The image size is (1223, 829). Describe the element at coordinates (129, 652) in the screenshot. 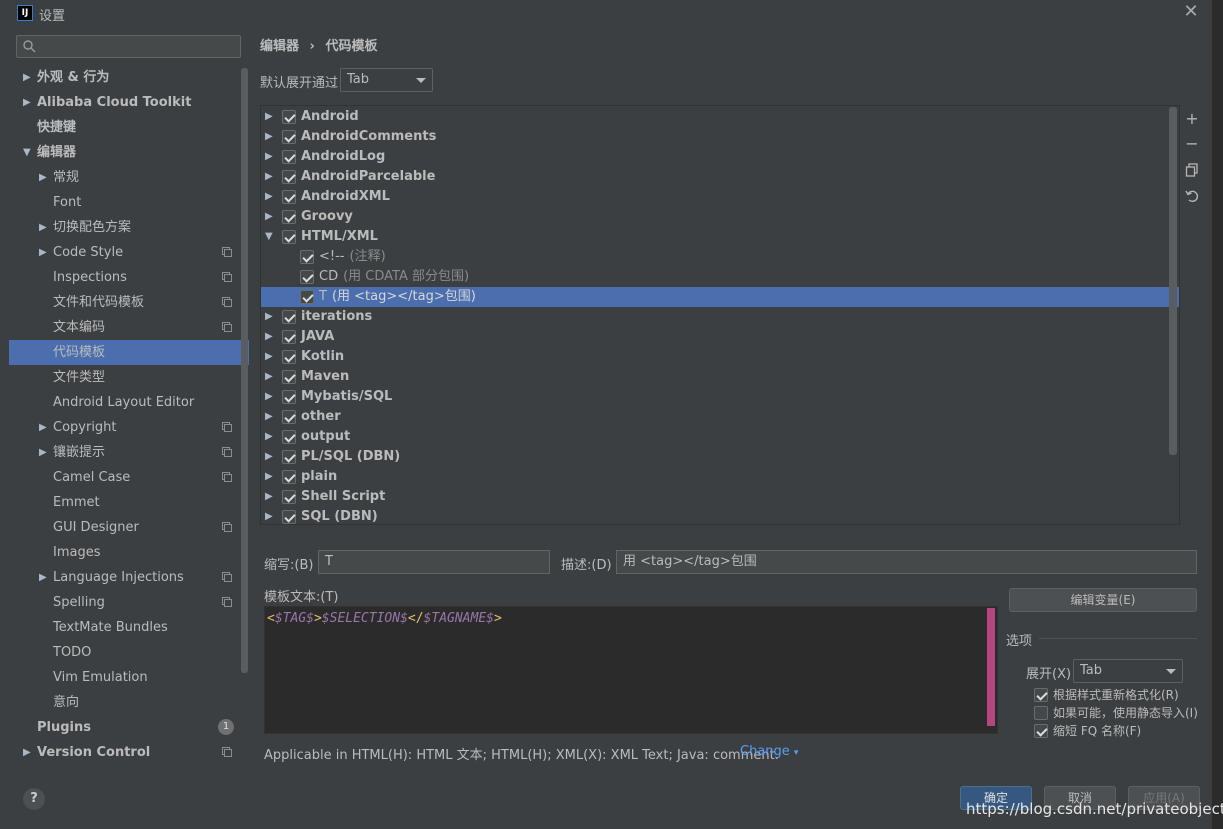

I see `sidebar-item: TODO` at that location.